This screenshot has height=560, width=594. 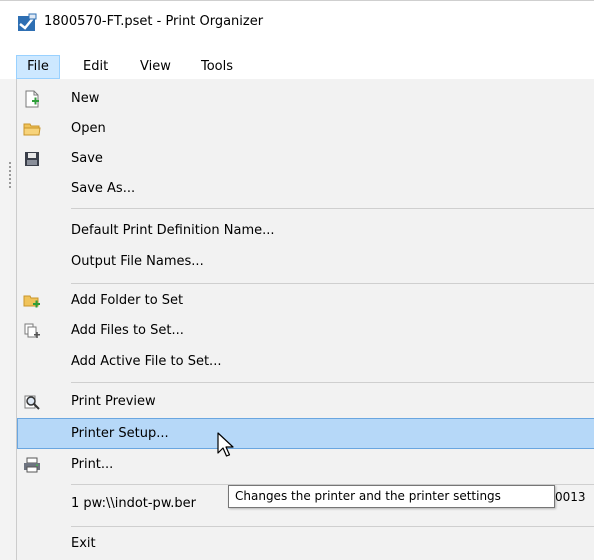 What do you see at coordinates (305, 129) in the screenshot?
I see `menu-item-open: Open` at bounding box center [305, 129].